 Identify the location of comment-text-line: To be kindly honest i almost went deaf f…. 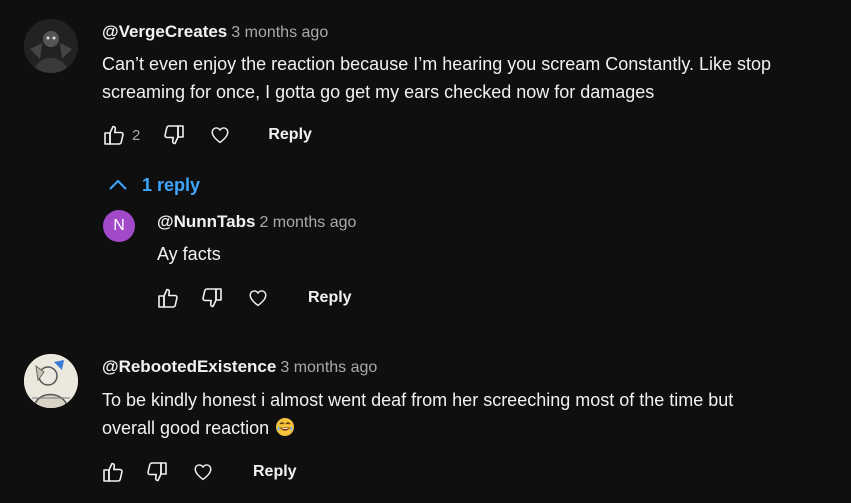
(418, 400).